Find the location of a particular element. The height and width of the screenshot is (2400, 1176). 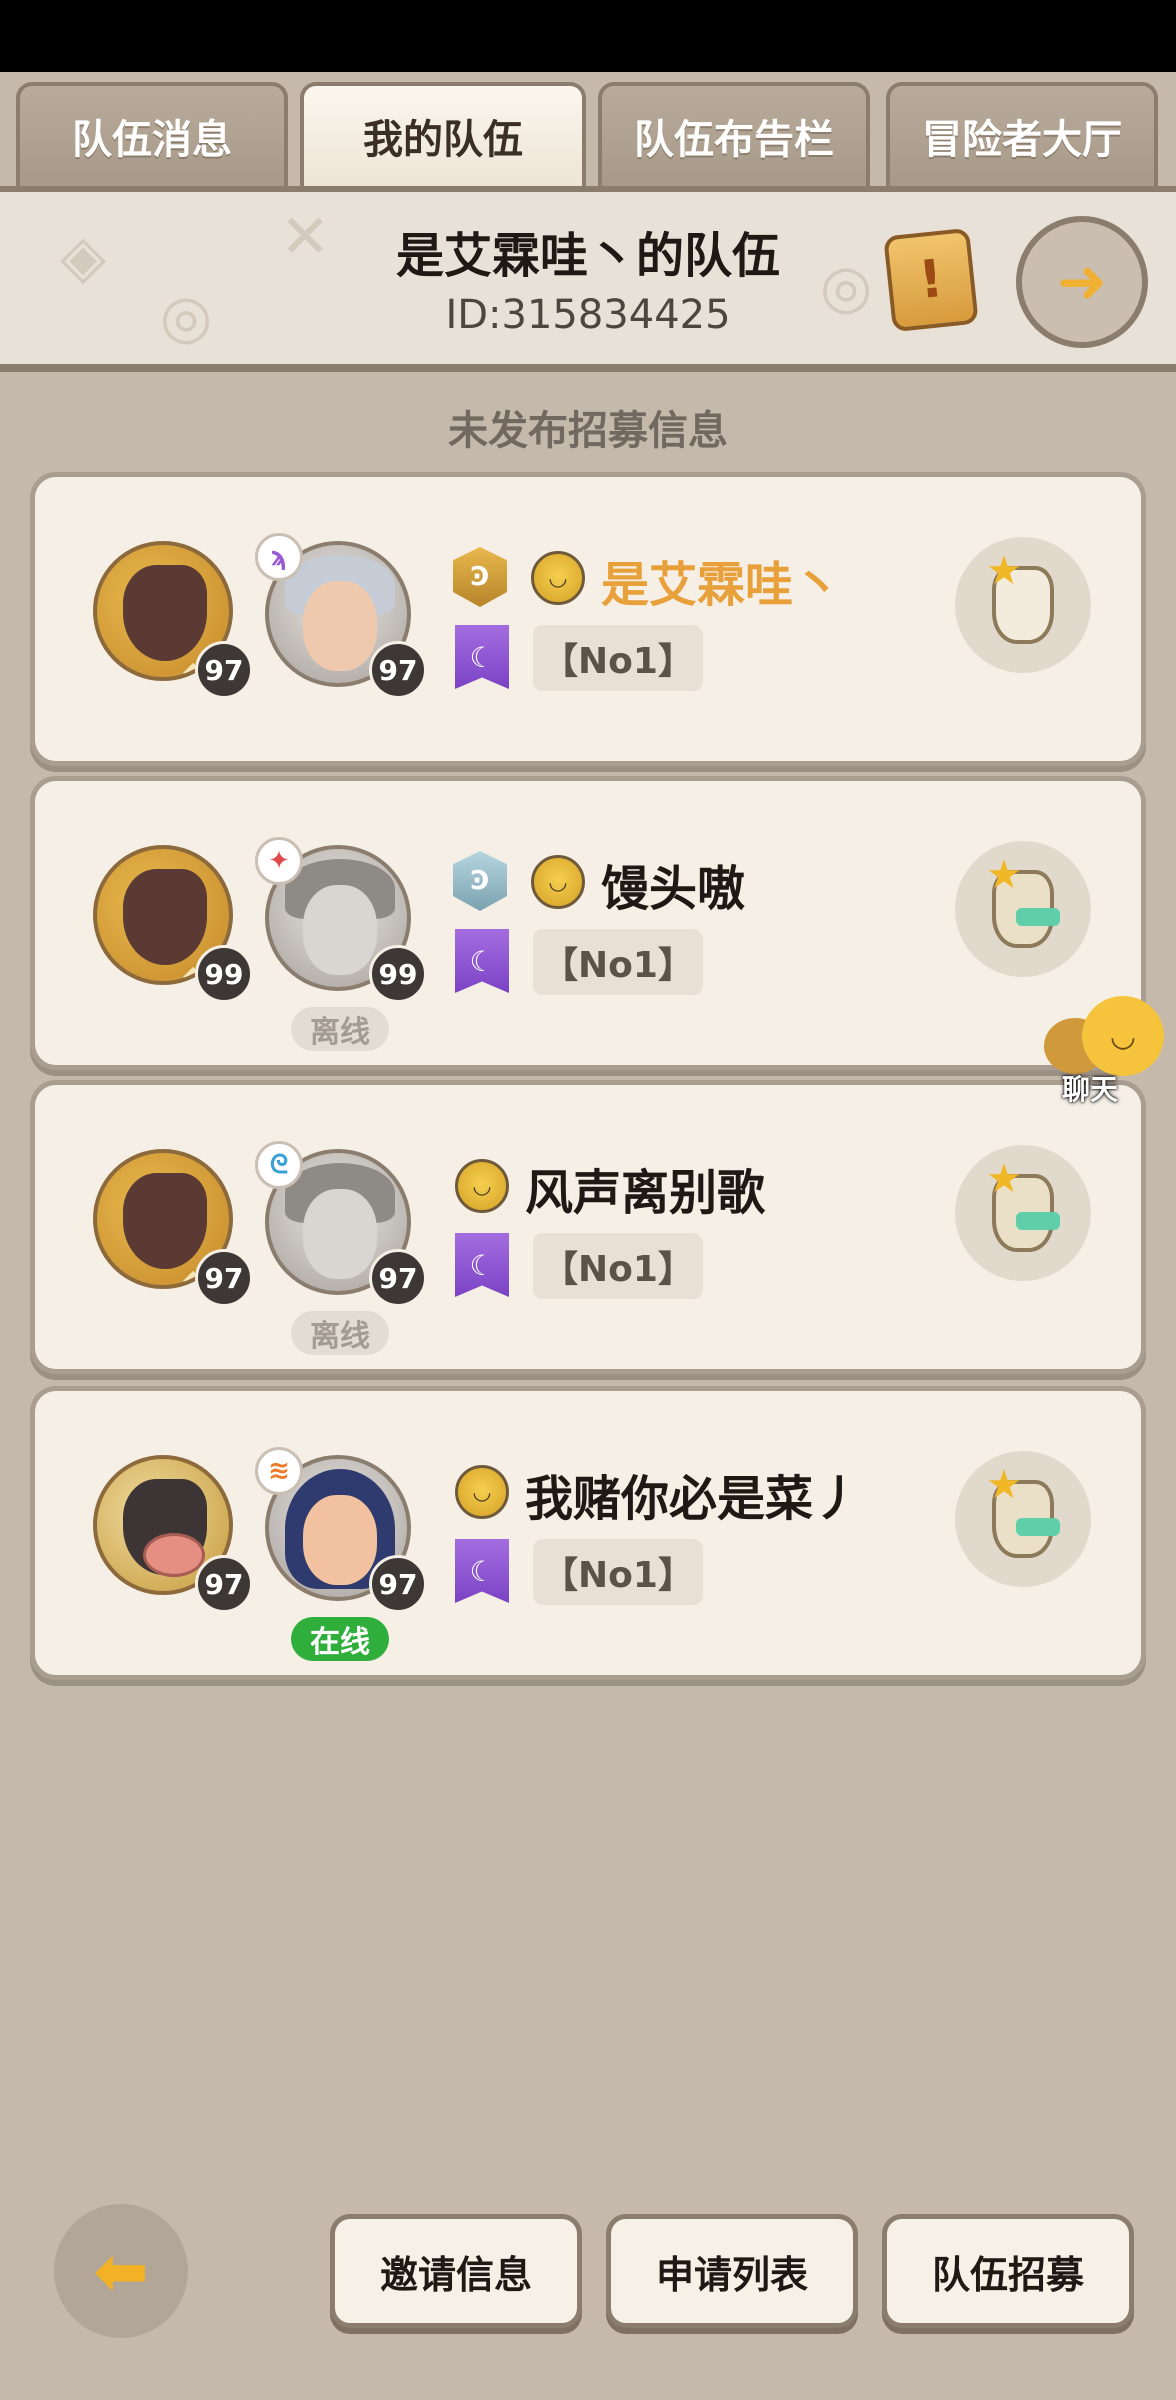

player-name: 风声离别歌 is located at coordinates (645, 1193).